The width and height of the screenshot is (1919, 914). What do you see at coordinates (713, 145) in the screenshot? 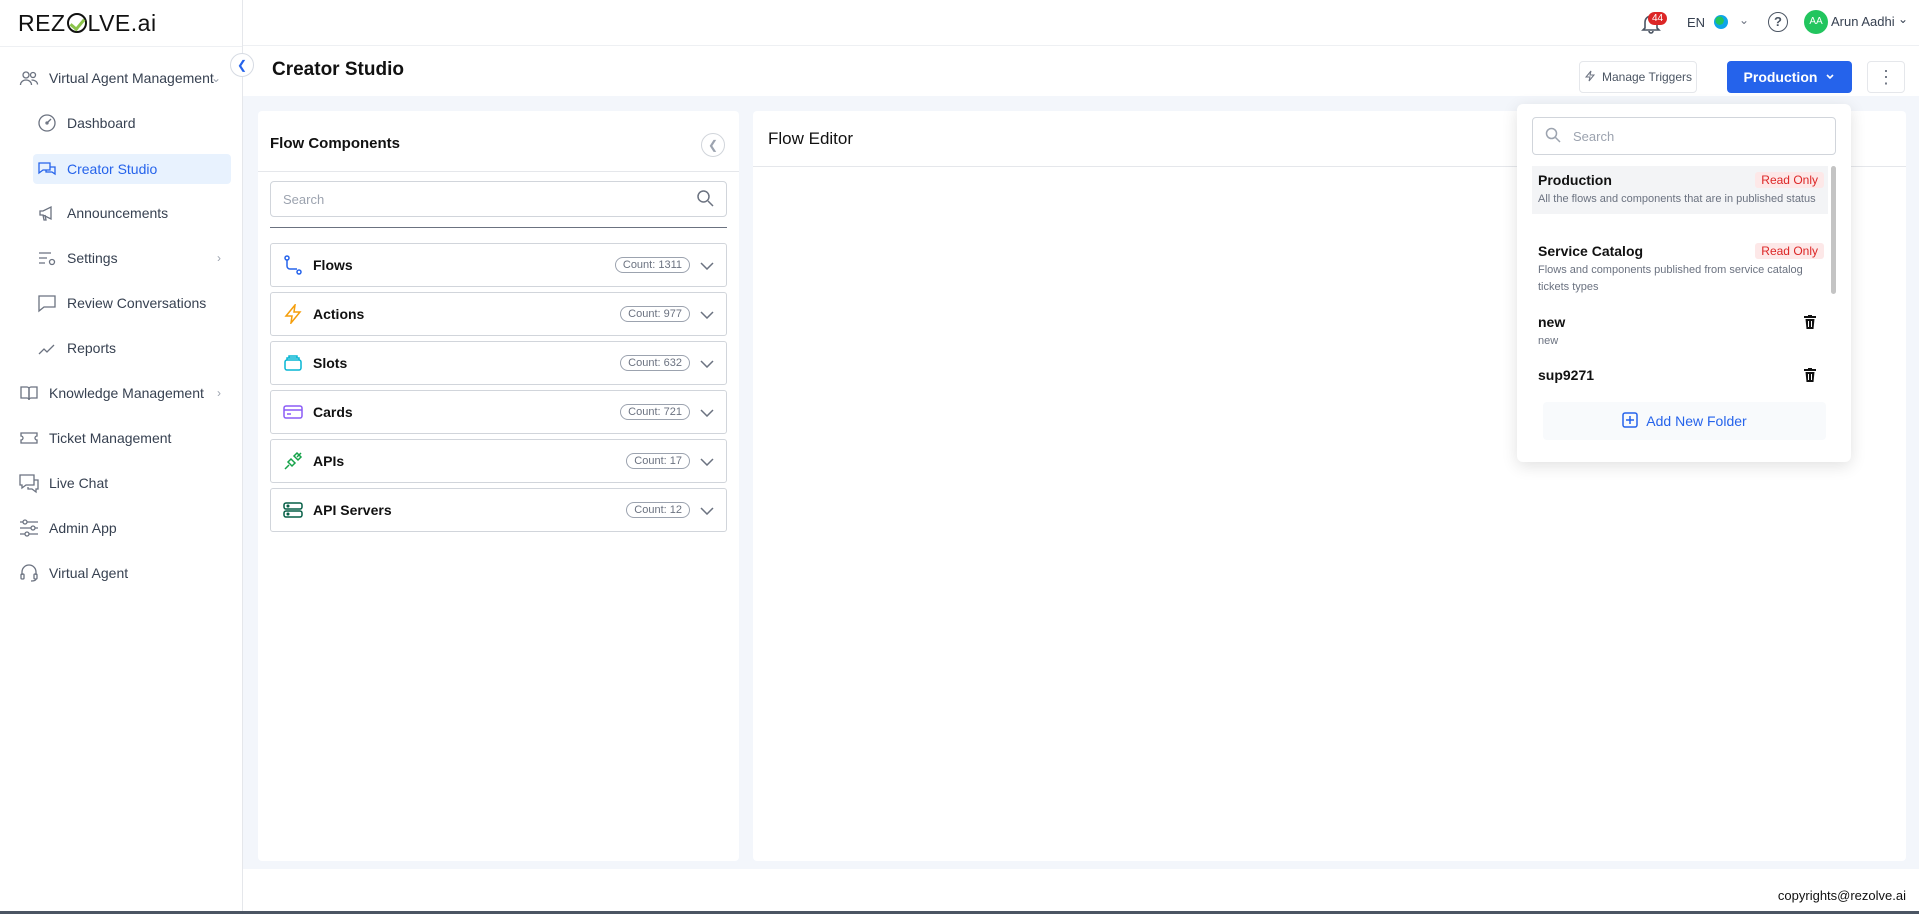
I see `panel-collapse-button: ❮` at bounding box center [713, 145].